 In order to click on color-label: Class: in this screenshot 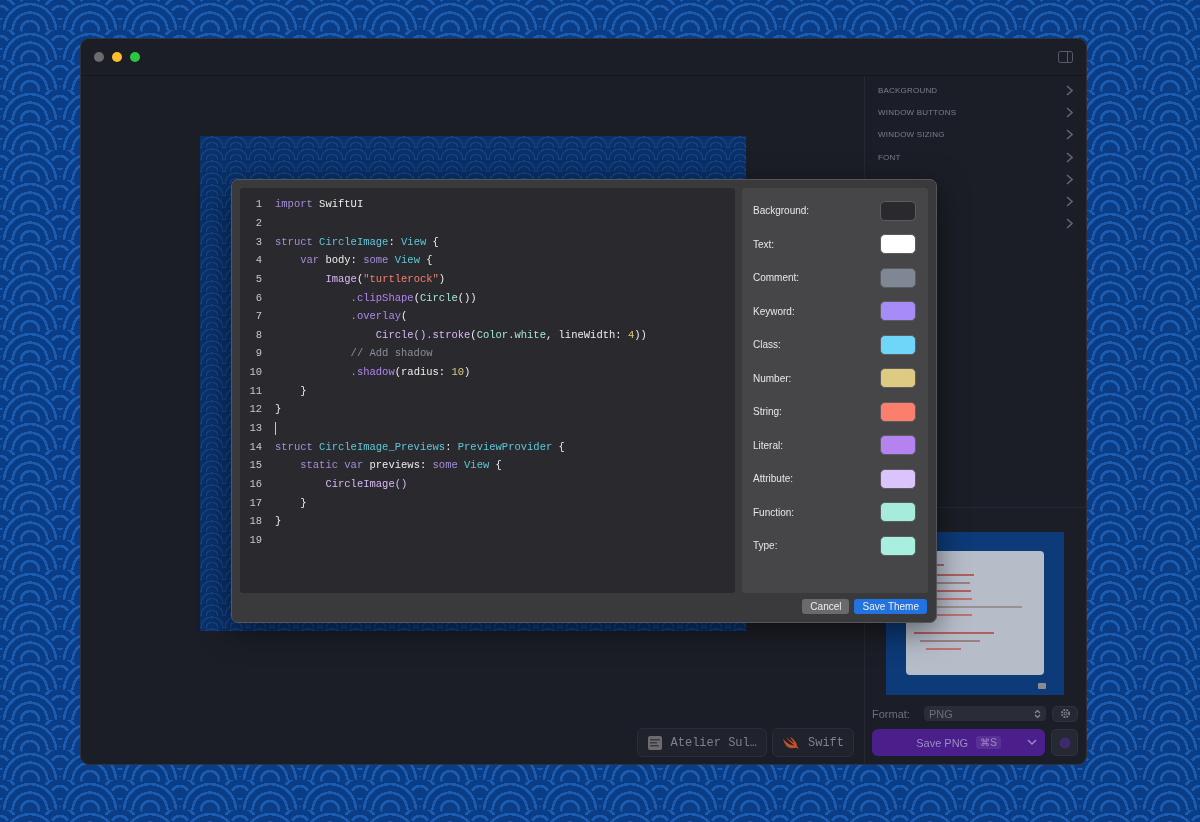, I will do `click(767, 345)`.